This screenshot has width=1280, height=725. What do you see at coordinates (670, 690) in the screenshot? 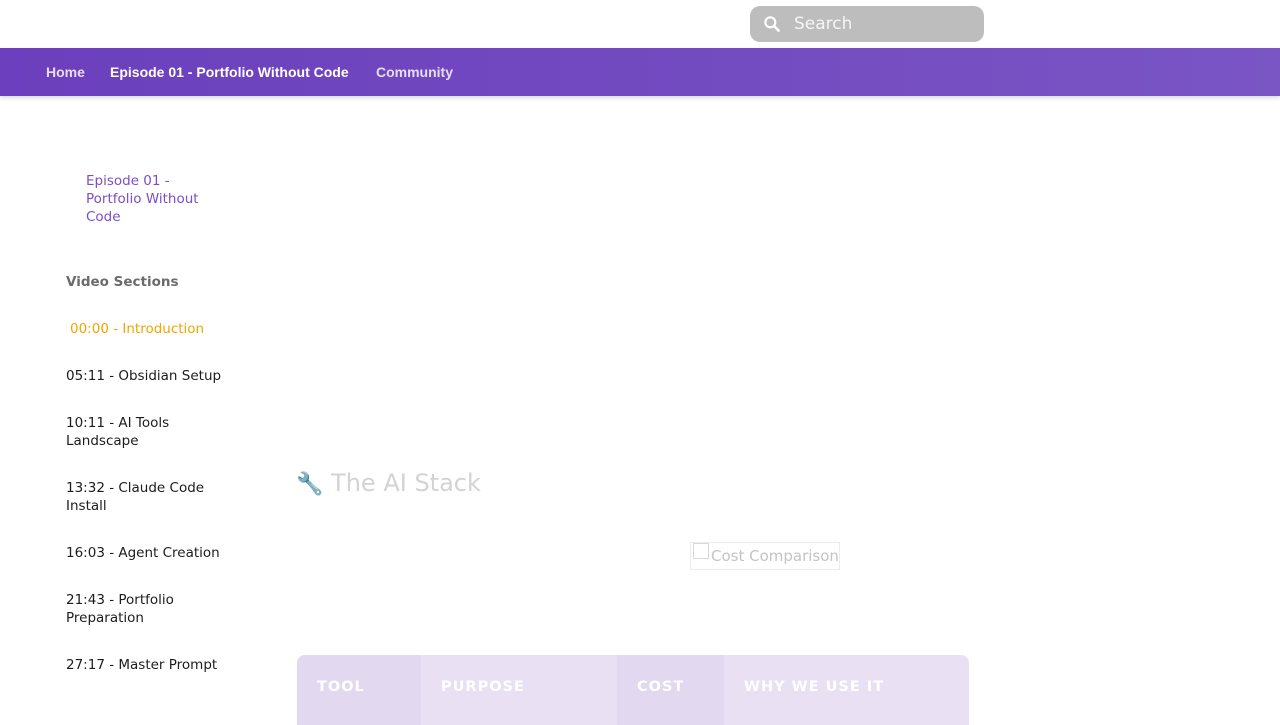
I see `column-header-cost: COST` at bounding box center [670, 690].